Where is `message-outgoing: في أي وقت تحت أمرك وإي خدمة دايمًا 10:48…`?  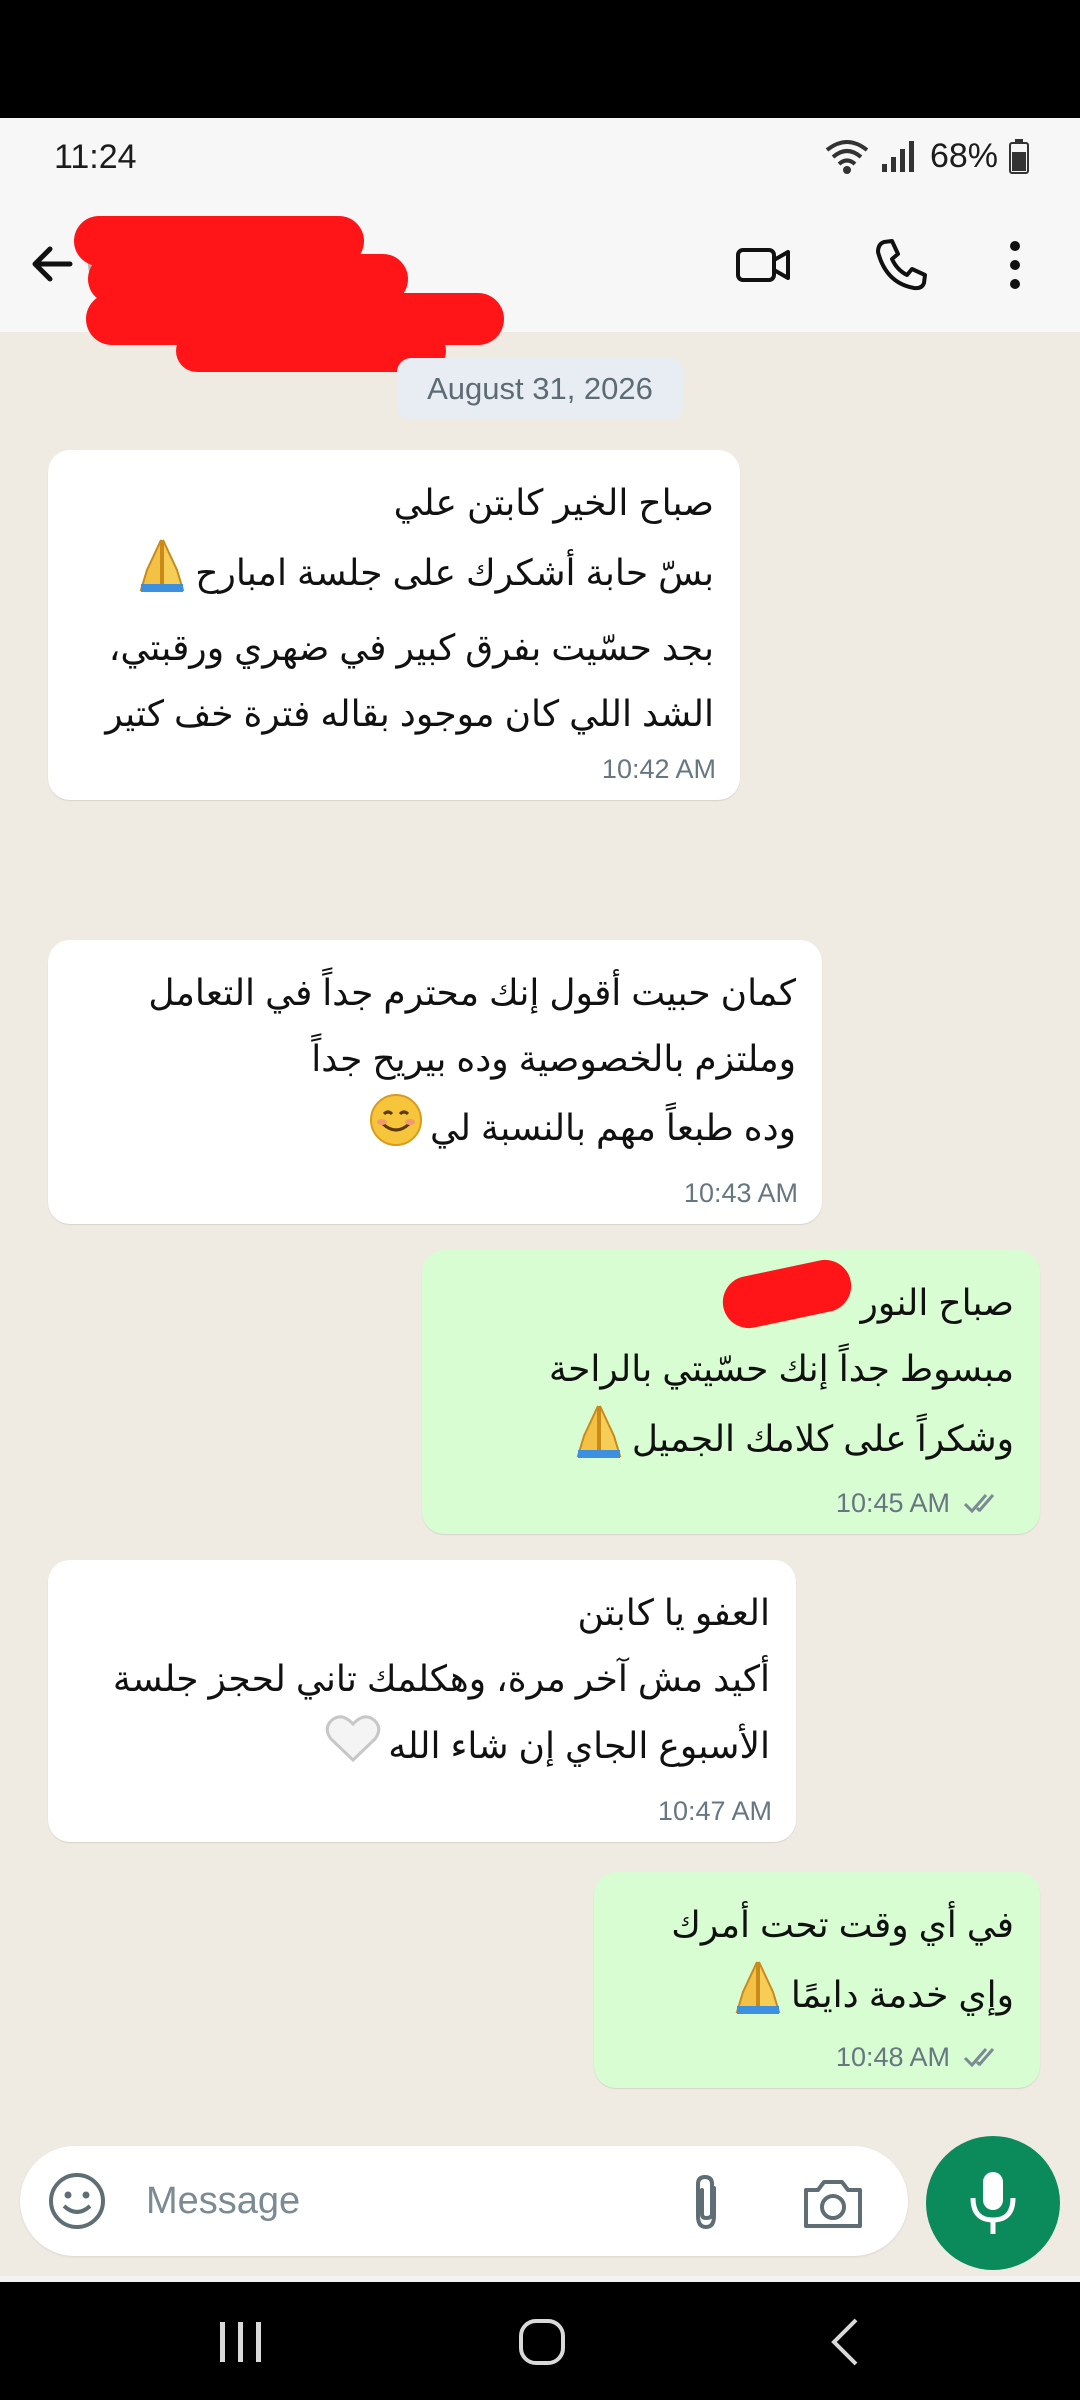 message-outgoing: في أي وقت تحت أمرك وإي خدمة دايمًا 10:48… is located at coordinates (817, 1980).